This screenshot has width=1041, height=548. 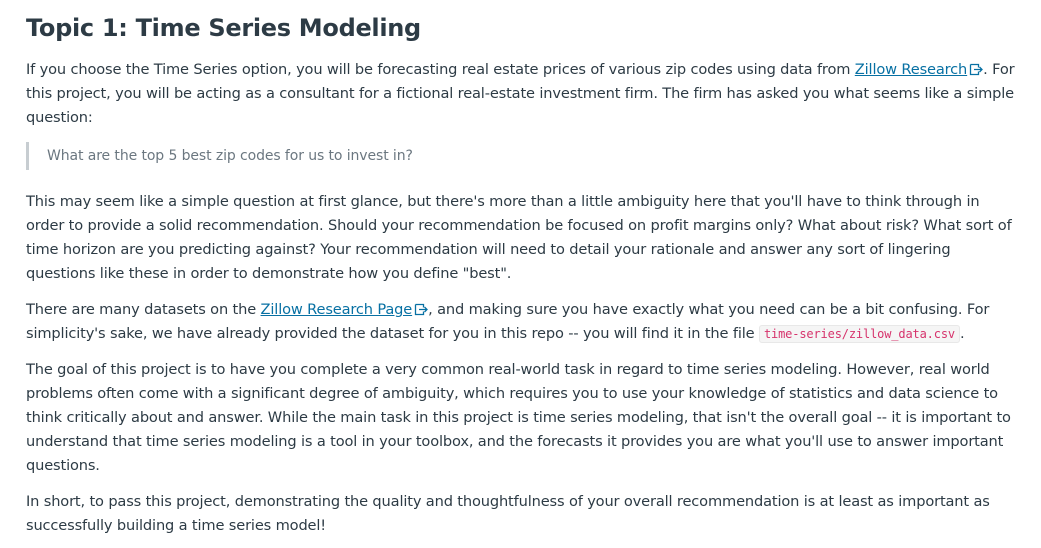 I want to click on datasets-text-before: There are many datasets on the, so click(x=143, y=309).